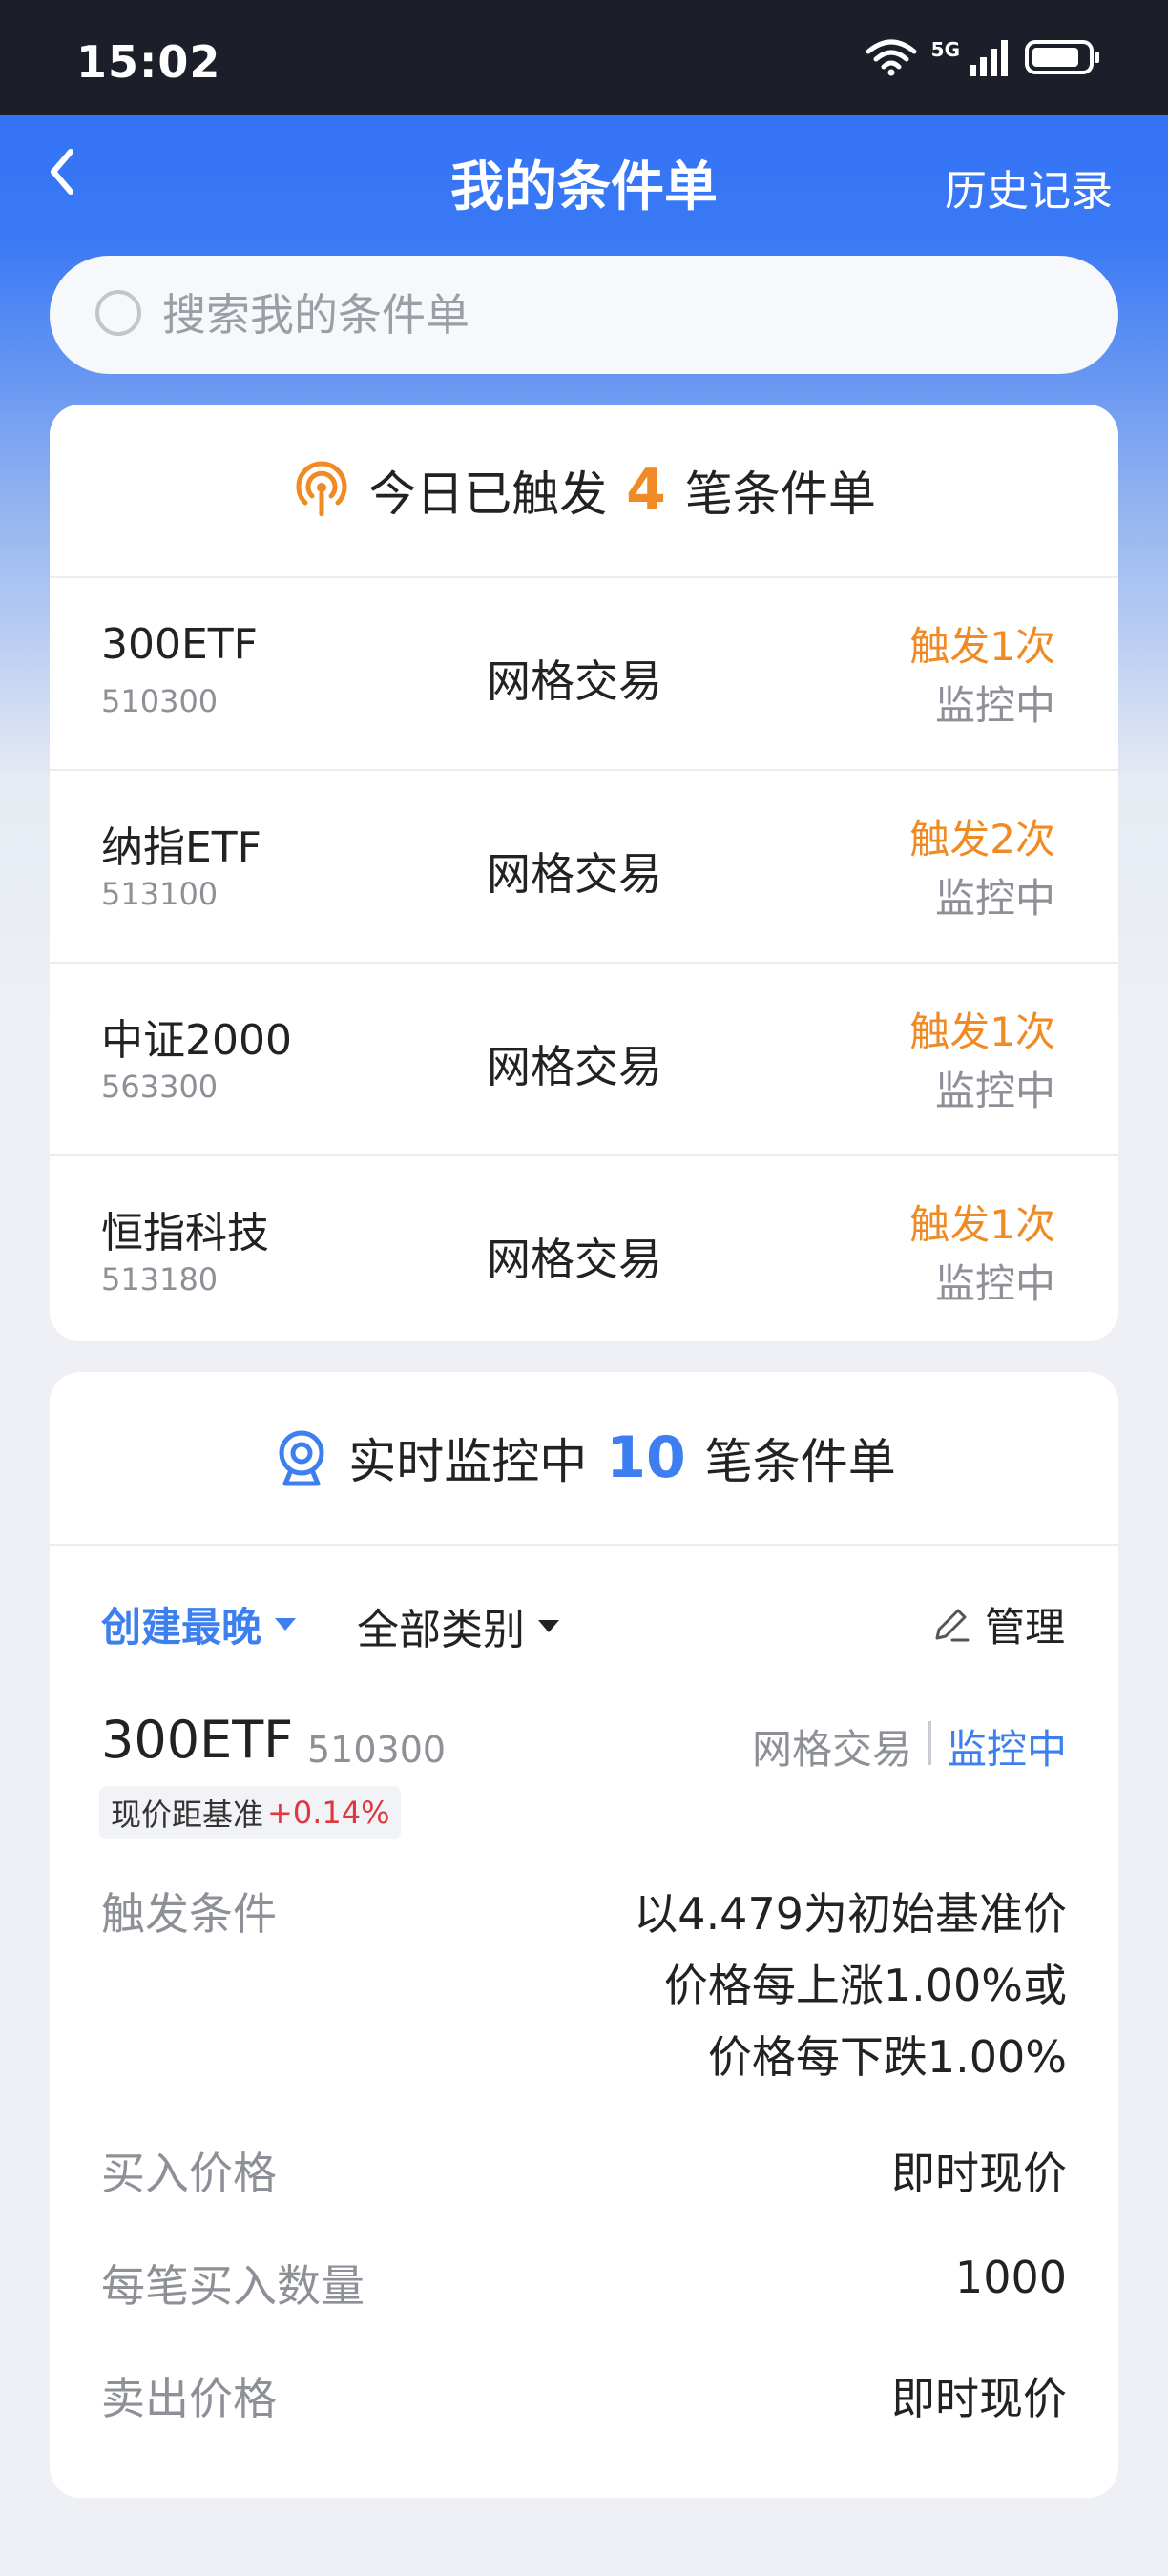 This screenshot has height=2576, width=1168. Describe the element at coordinates (197, 1740) in the screenshot. I see `order-name: 300ETF` at that location.